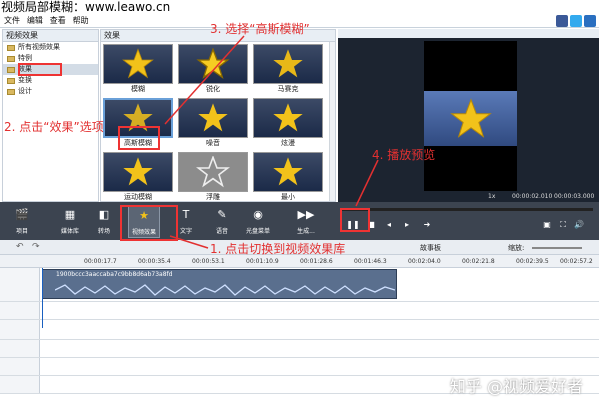 The image size is (599, 410). I want to click on arrow-step4, so click(367, 183).